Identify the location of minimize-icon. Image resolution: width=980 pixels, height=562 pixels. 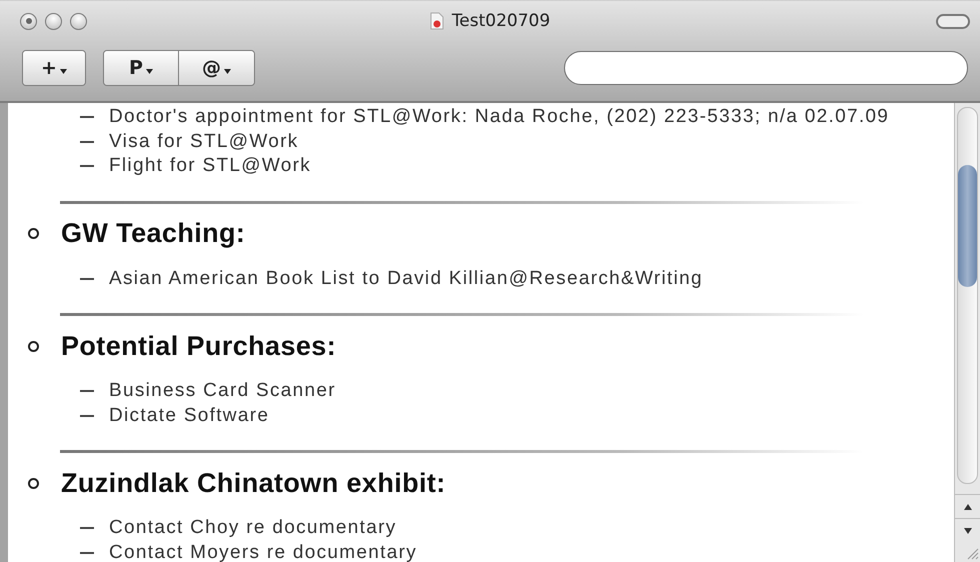
(53, 21).